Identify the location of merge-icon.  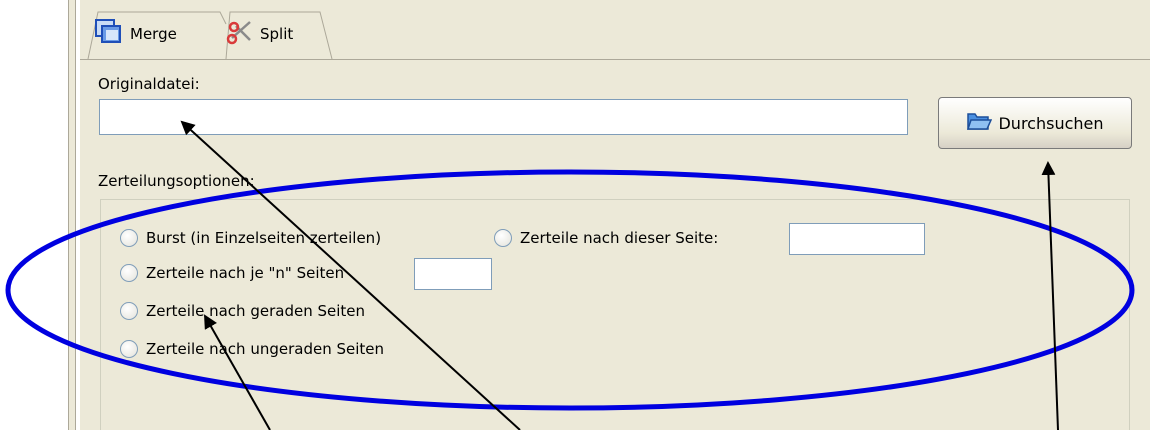
(109, 34).